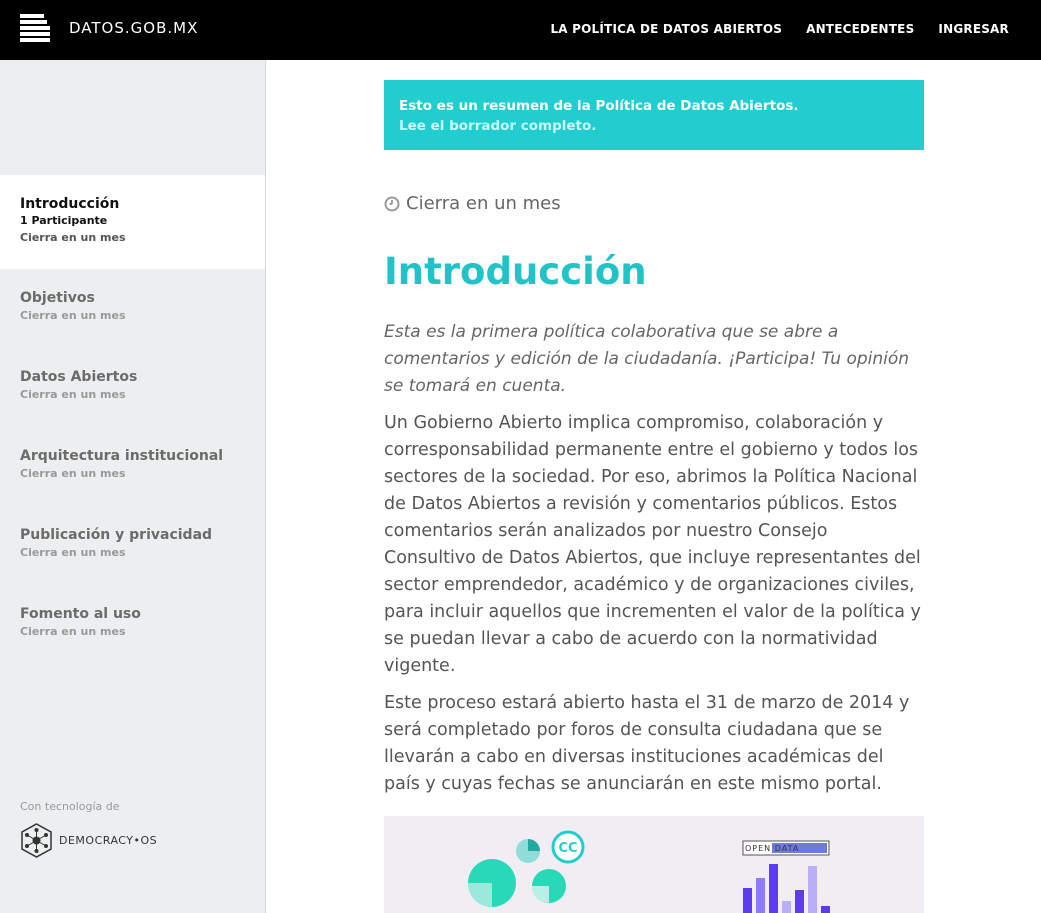 This screenshot has height=913, width=1041. Describe the element at coordinates (483, 203) in the screenshot. I see `closes-text: Cierra en un mes` at that location.